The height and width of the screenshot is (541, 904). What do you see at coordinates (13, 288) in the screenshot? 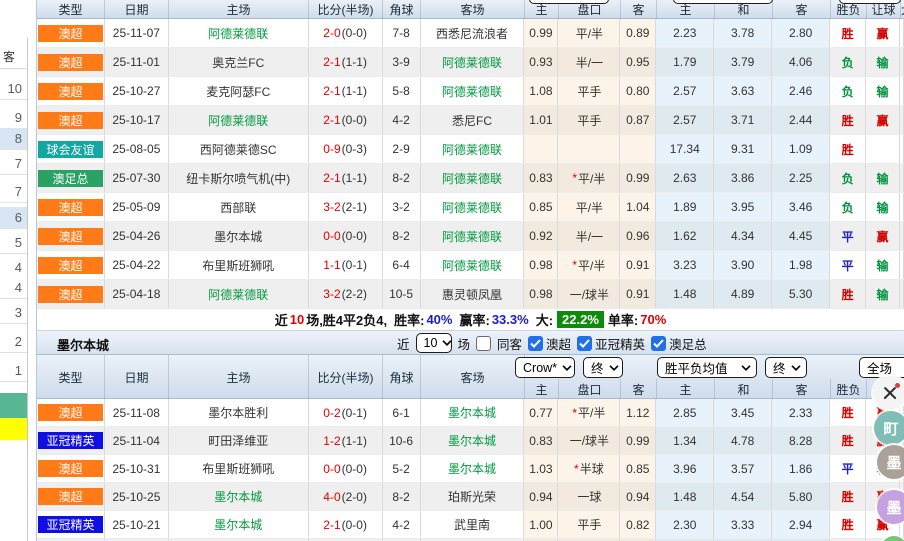
I see `index-number: 4` at bounding box center [13, 288].